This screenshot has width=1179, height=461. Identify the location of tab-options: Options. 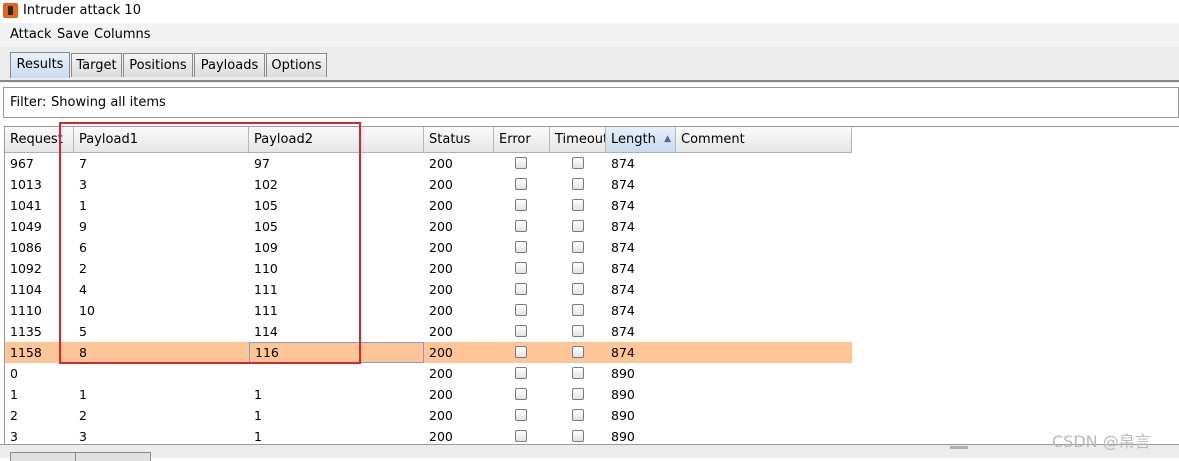
(296, 65).